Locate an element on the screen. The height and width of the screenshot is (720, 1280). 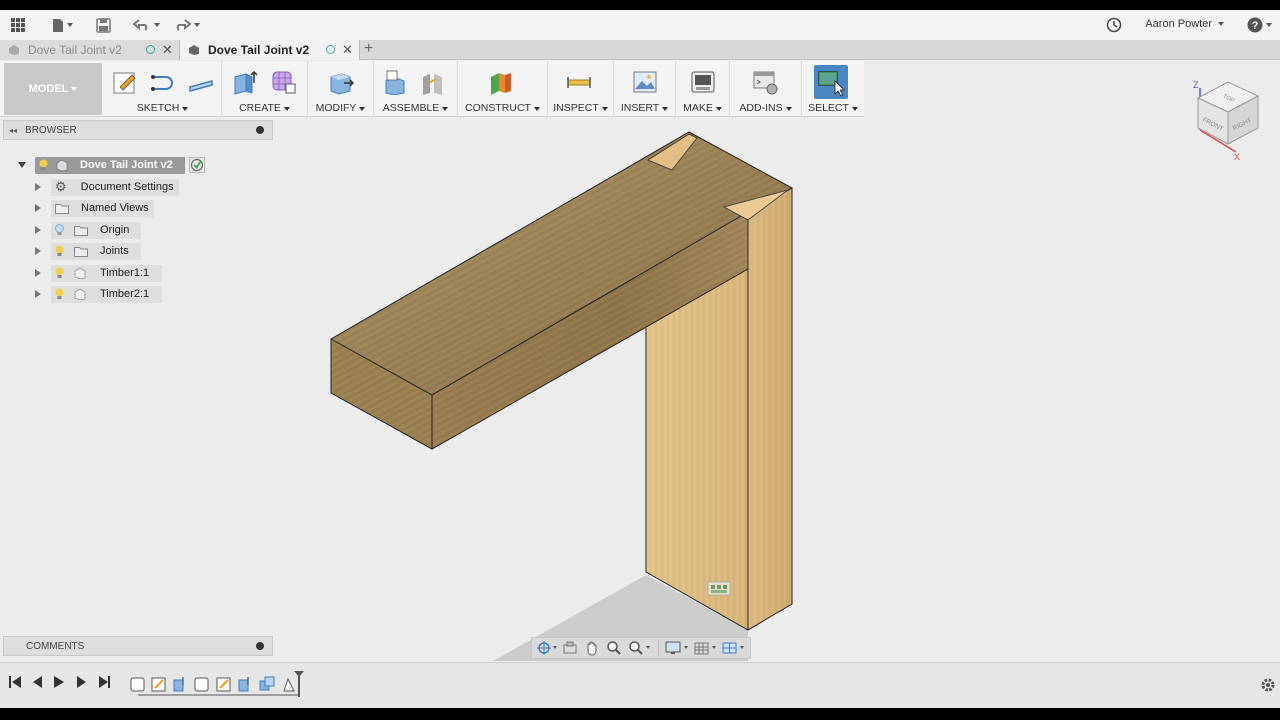
create-sketch-icon is located at coordinates (125, 82).